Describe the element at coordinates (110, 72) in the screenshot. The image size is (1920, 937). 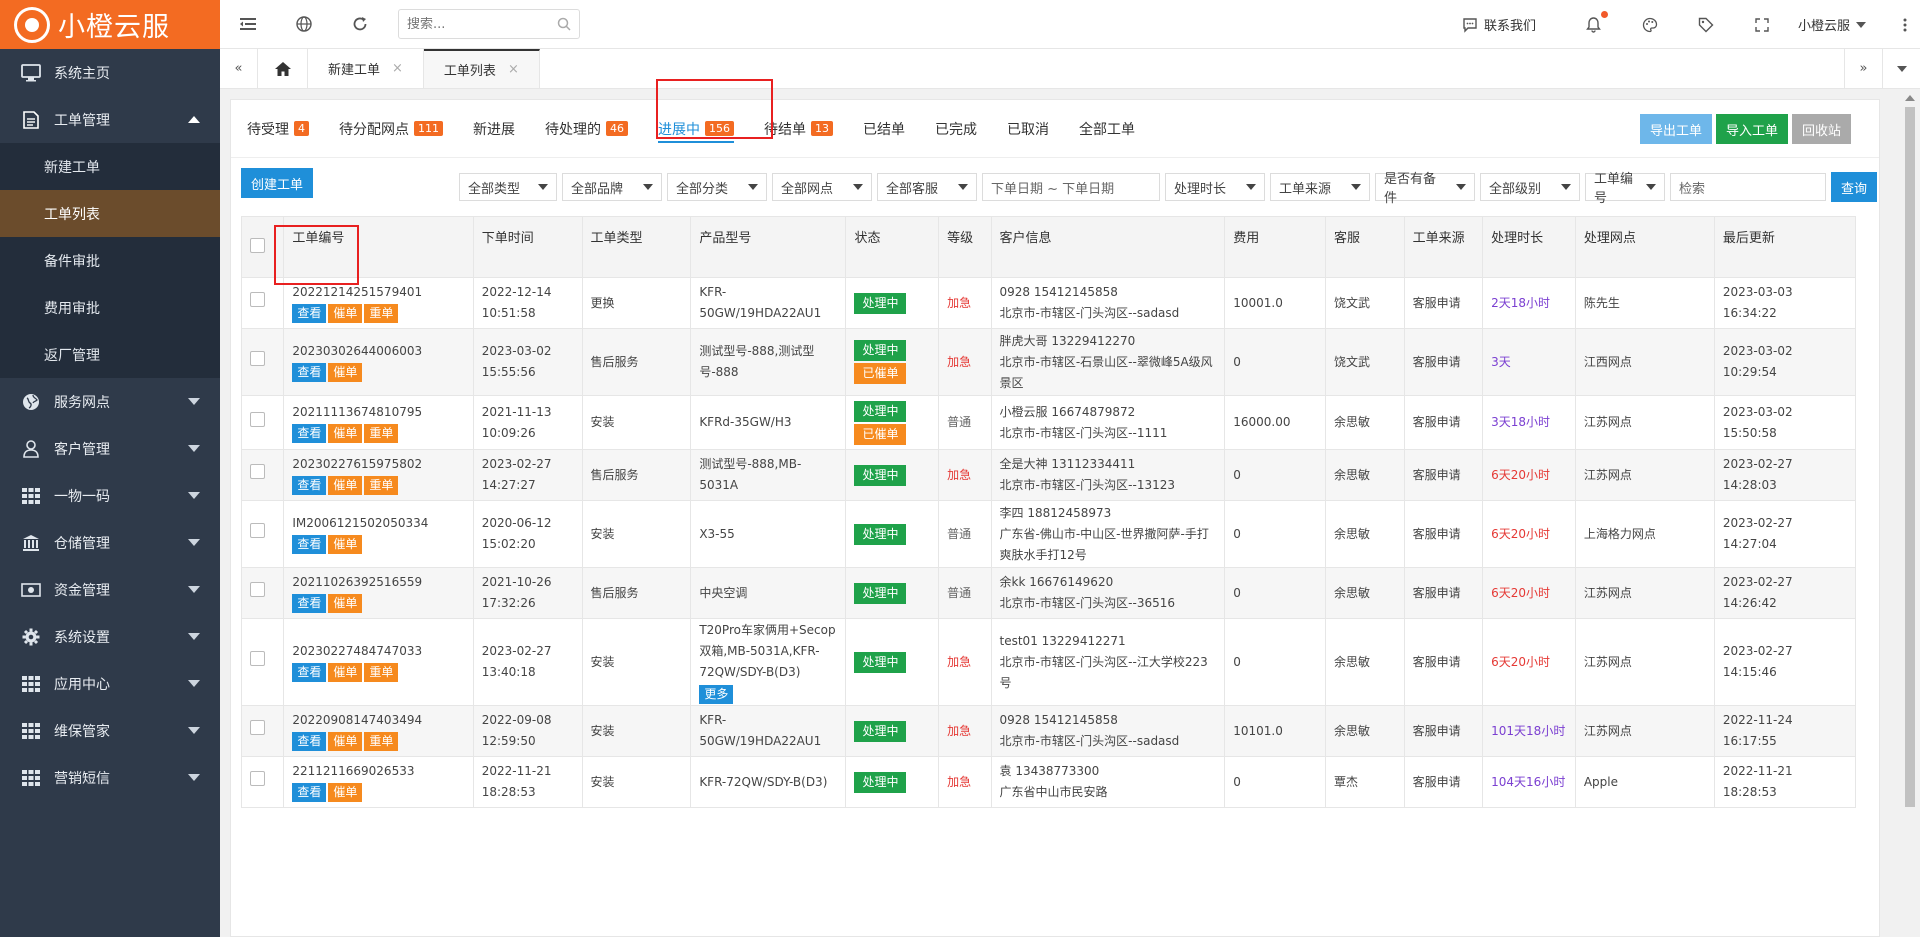
I see `sidebar-item-0: 系统主页` at that location.